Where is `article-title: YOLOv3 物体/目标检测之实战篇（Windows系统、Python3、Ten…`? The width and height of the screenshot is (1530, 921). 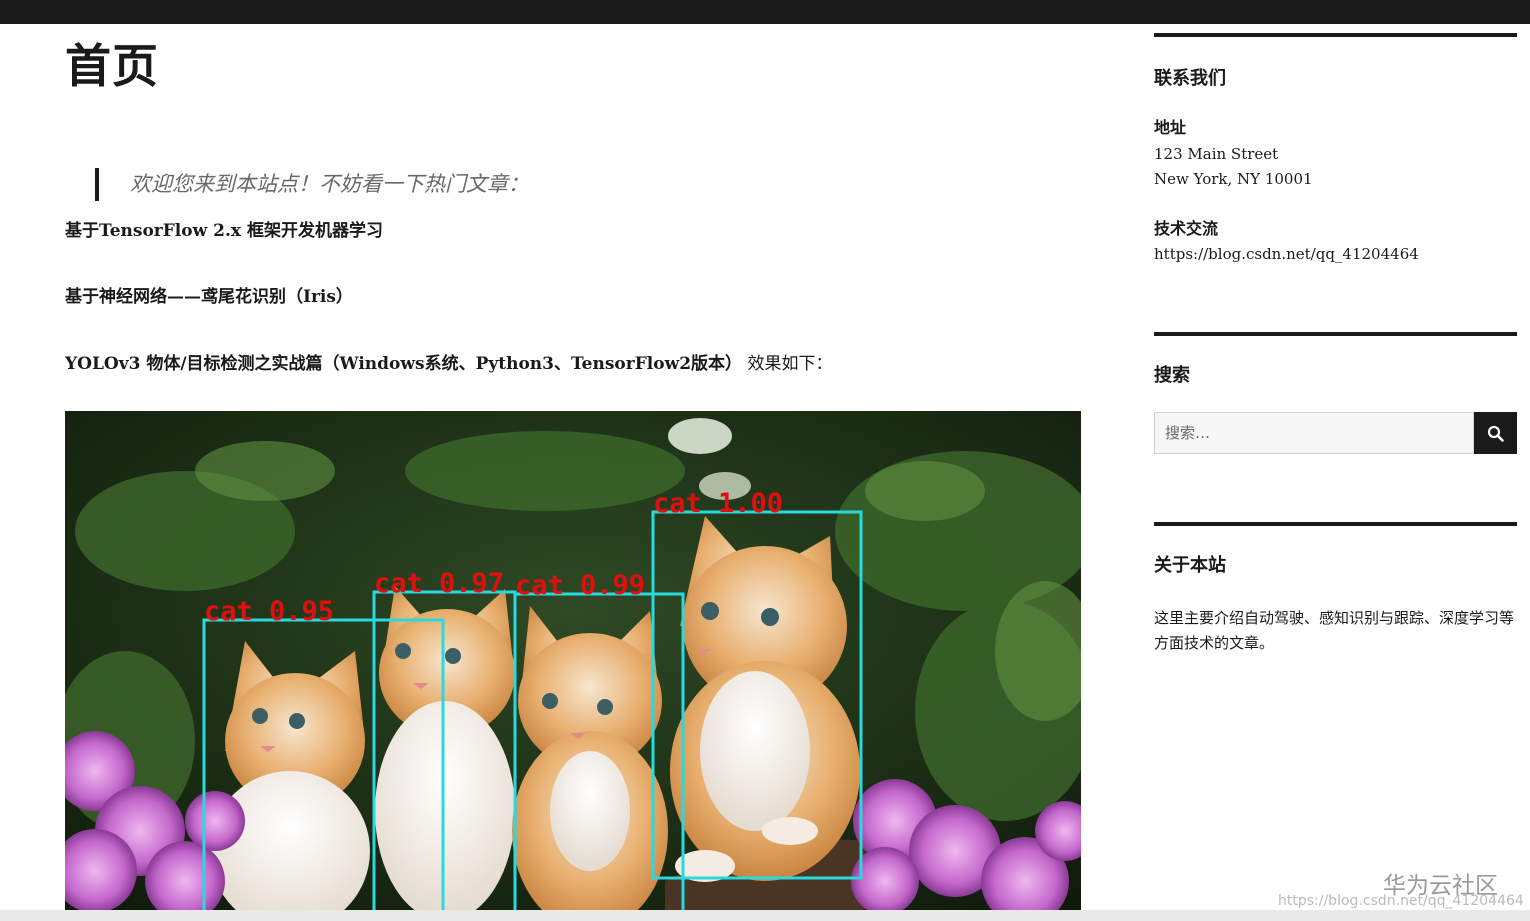 article-title: YOLOv3 物体/目标检测之实战篇（Windows系统、Python3、Ten… is located at coordinates (403, 364).